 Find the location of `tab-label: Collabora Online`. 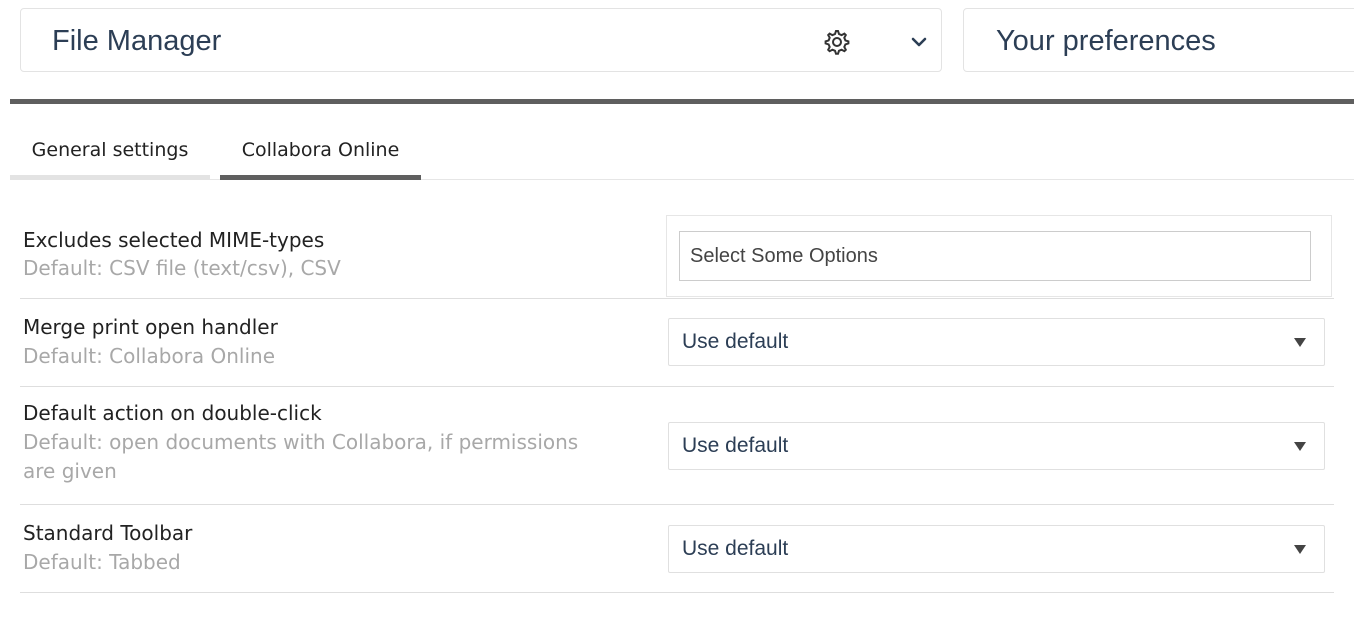

tab-label: Collabora Online is located at coordinates (320, 150).